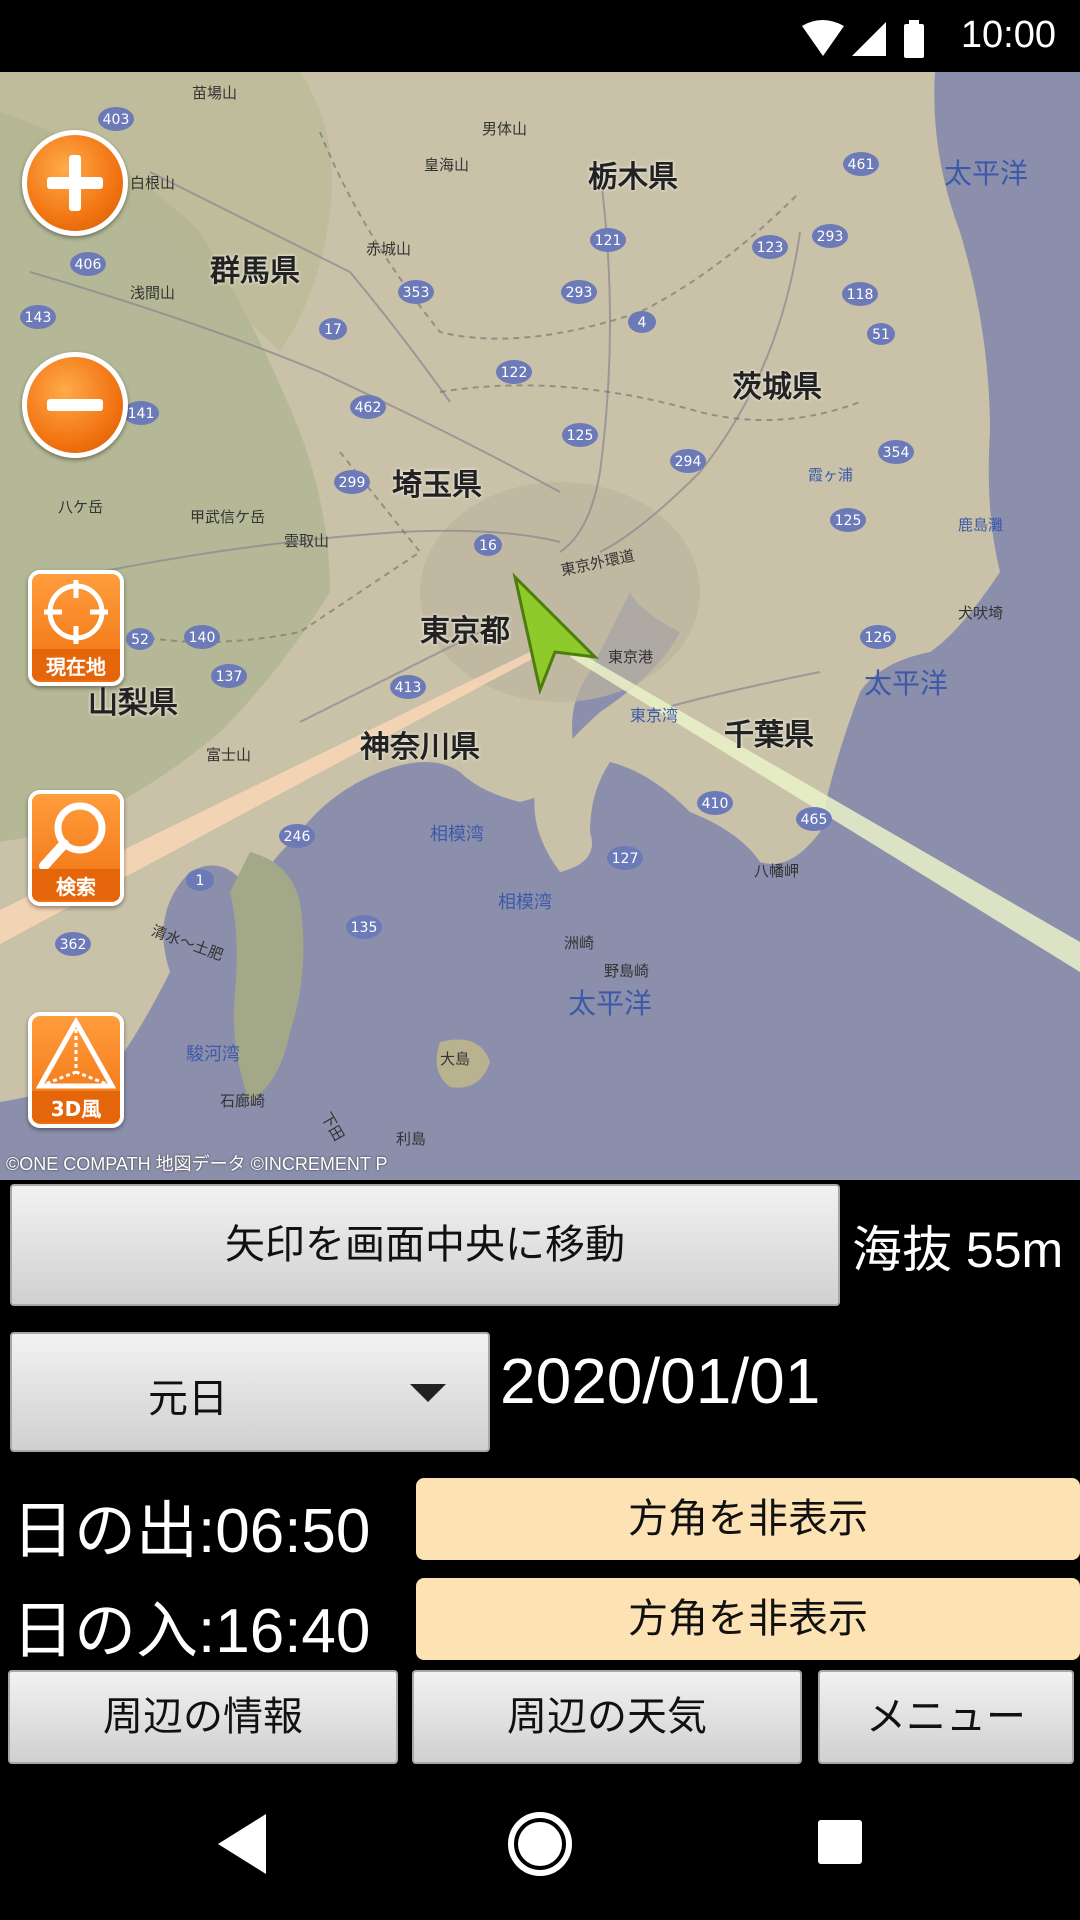  Describe the element at coordinates (540, 36) in the screenshot. I see `status-bar: 10:00` at that location.